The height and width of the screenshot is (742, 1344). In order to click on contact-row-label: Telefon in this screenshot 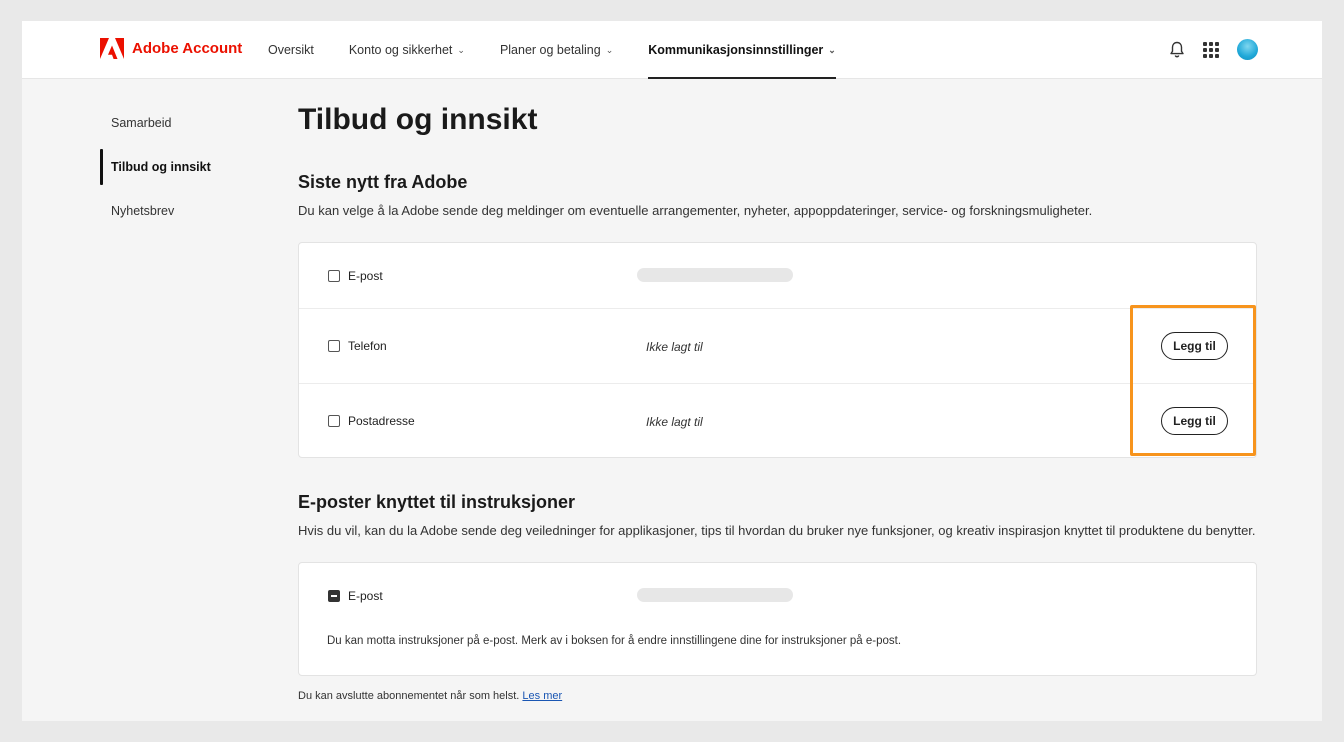, I will do `click(367, 346)`.